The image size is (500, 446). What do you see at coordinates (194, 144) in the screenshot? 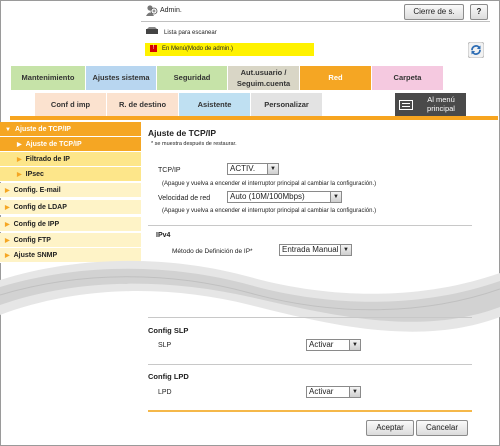
I see `restore-note: * se muestra después de restaurar.` at bounding box center [194, 144].